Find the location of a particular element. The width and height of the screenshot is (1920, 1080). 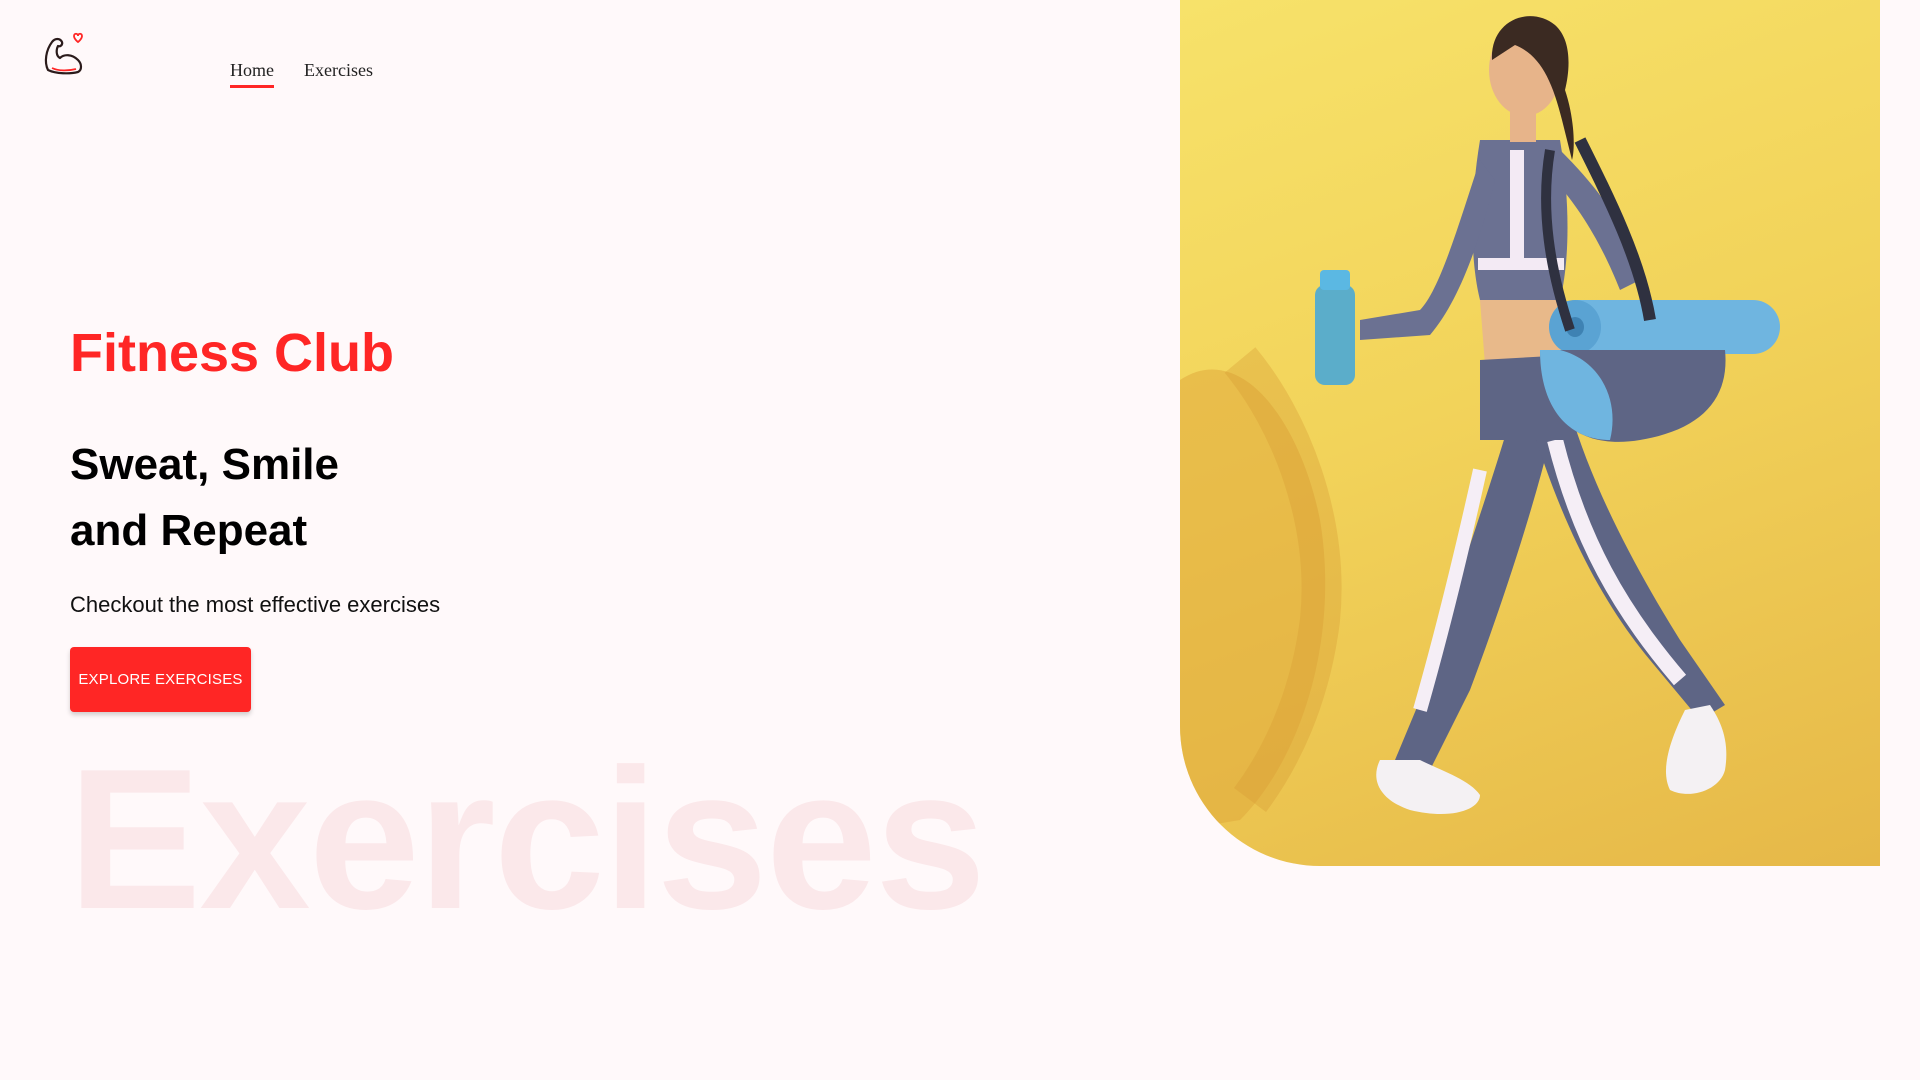

brand-title: Fitness Club is located at coordinates (232, 353).